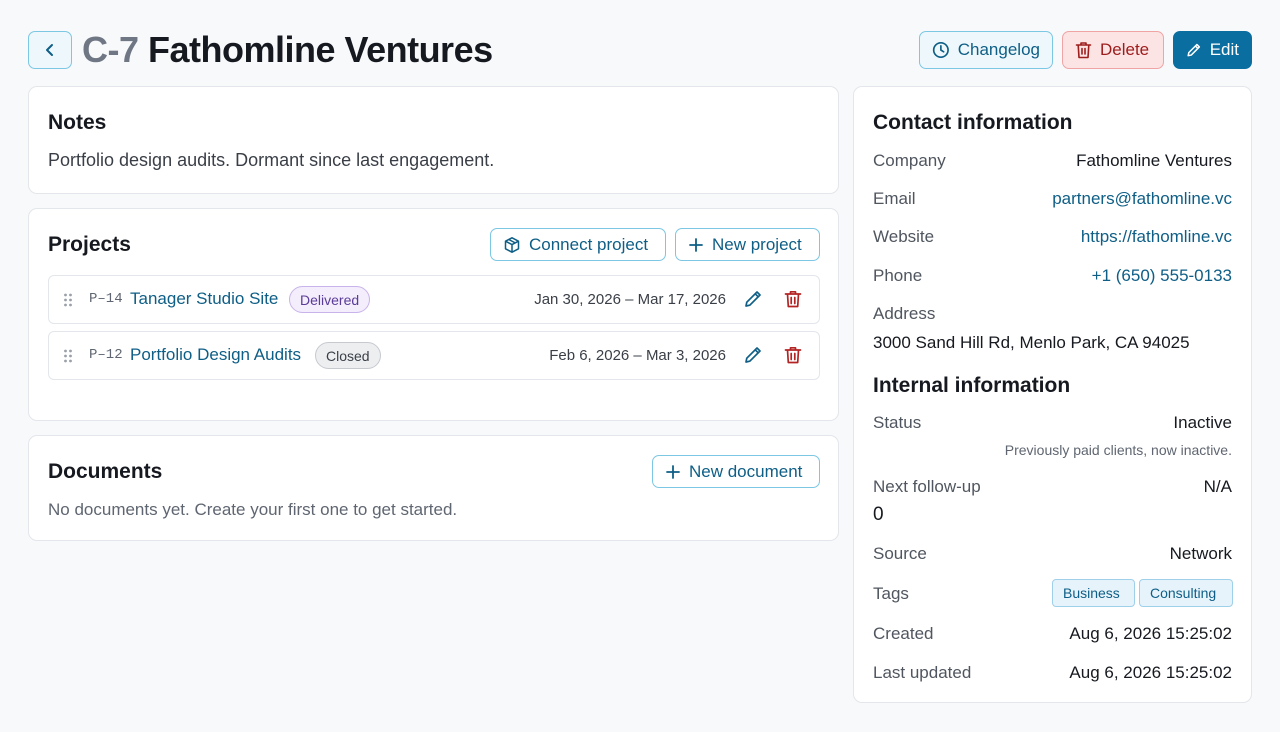 This screenshot has height=732, width=1280. Describe the element at coordinates (106, 355) in the screenshot. I see `project-code: P–12` at that location.